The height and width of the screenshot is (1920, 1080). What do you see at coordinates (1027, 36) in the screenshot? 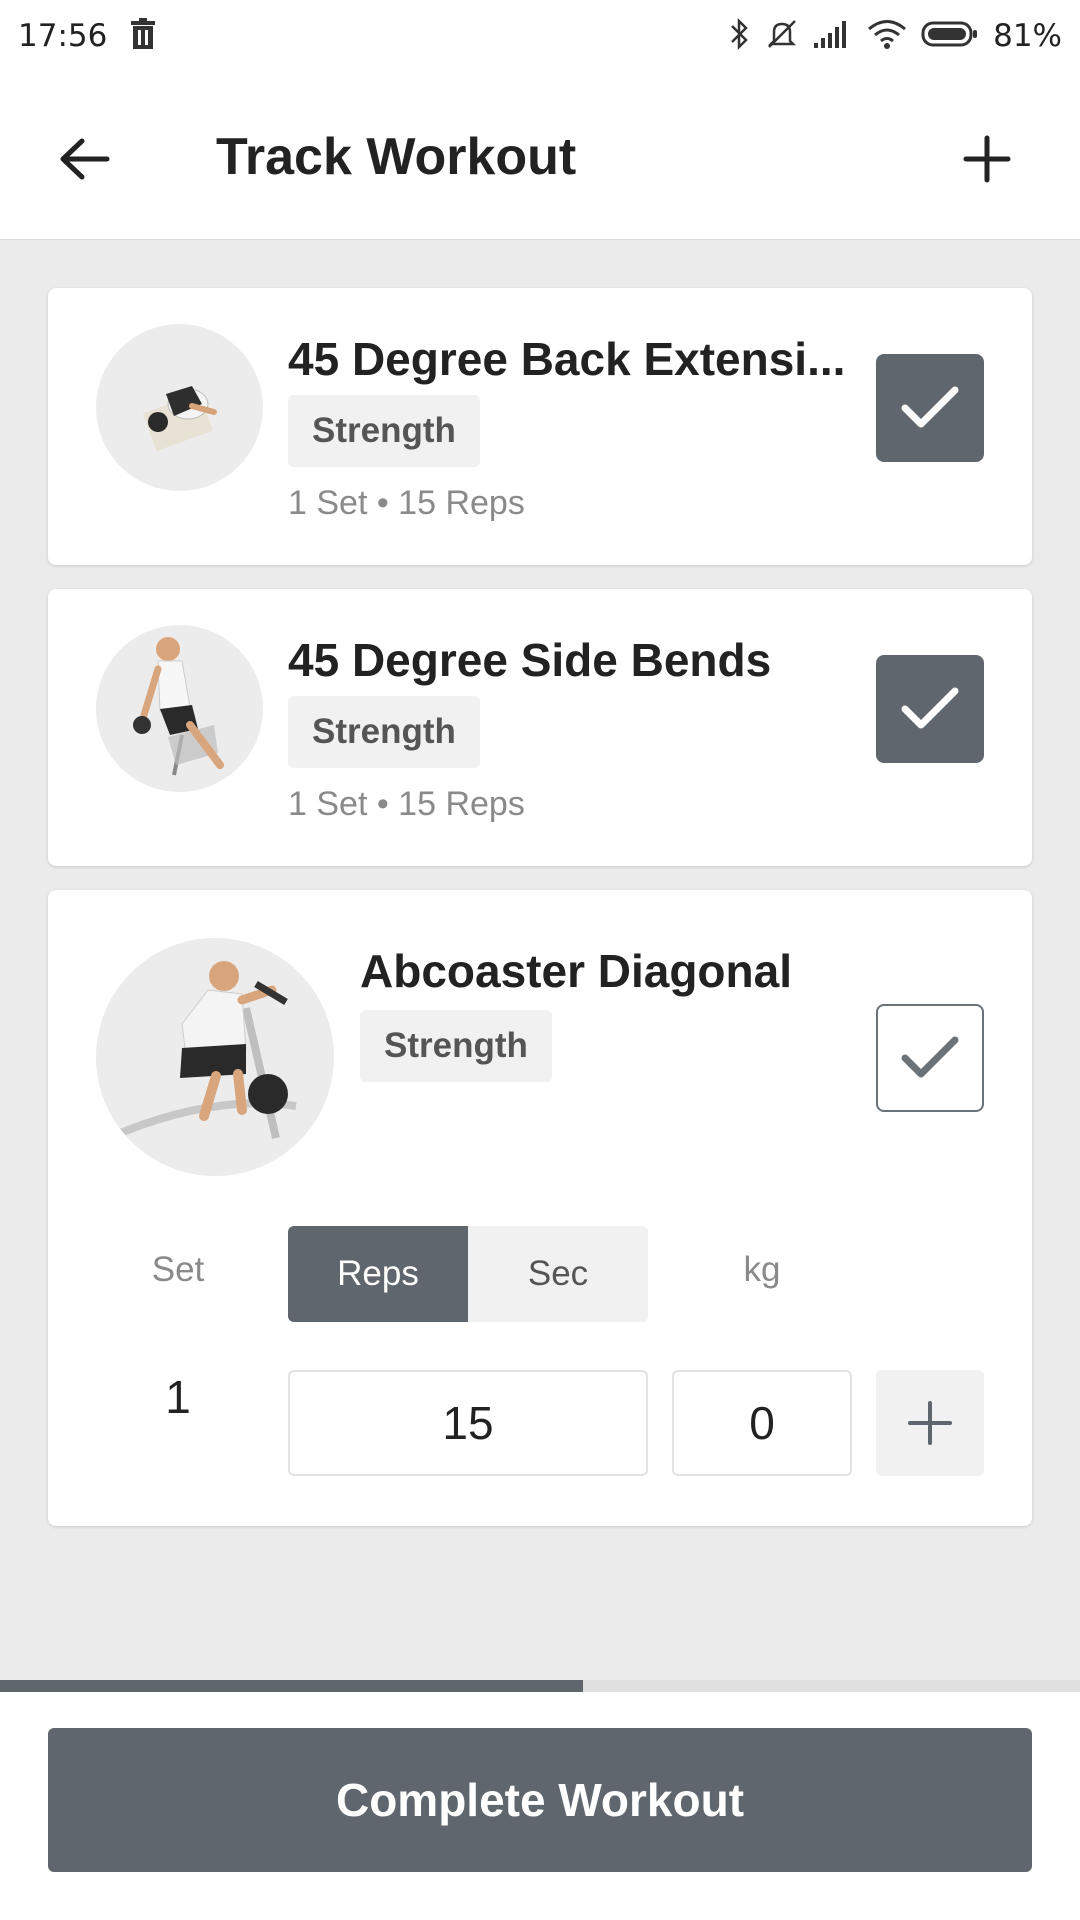
I see `battery-percent: 81%` at bounding box center [1027, 36].